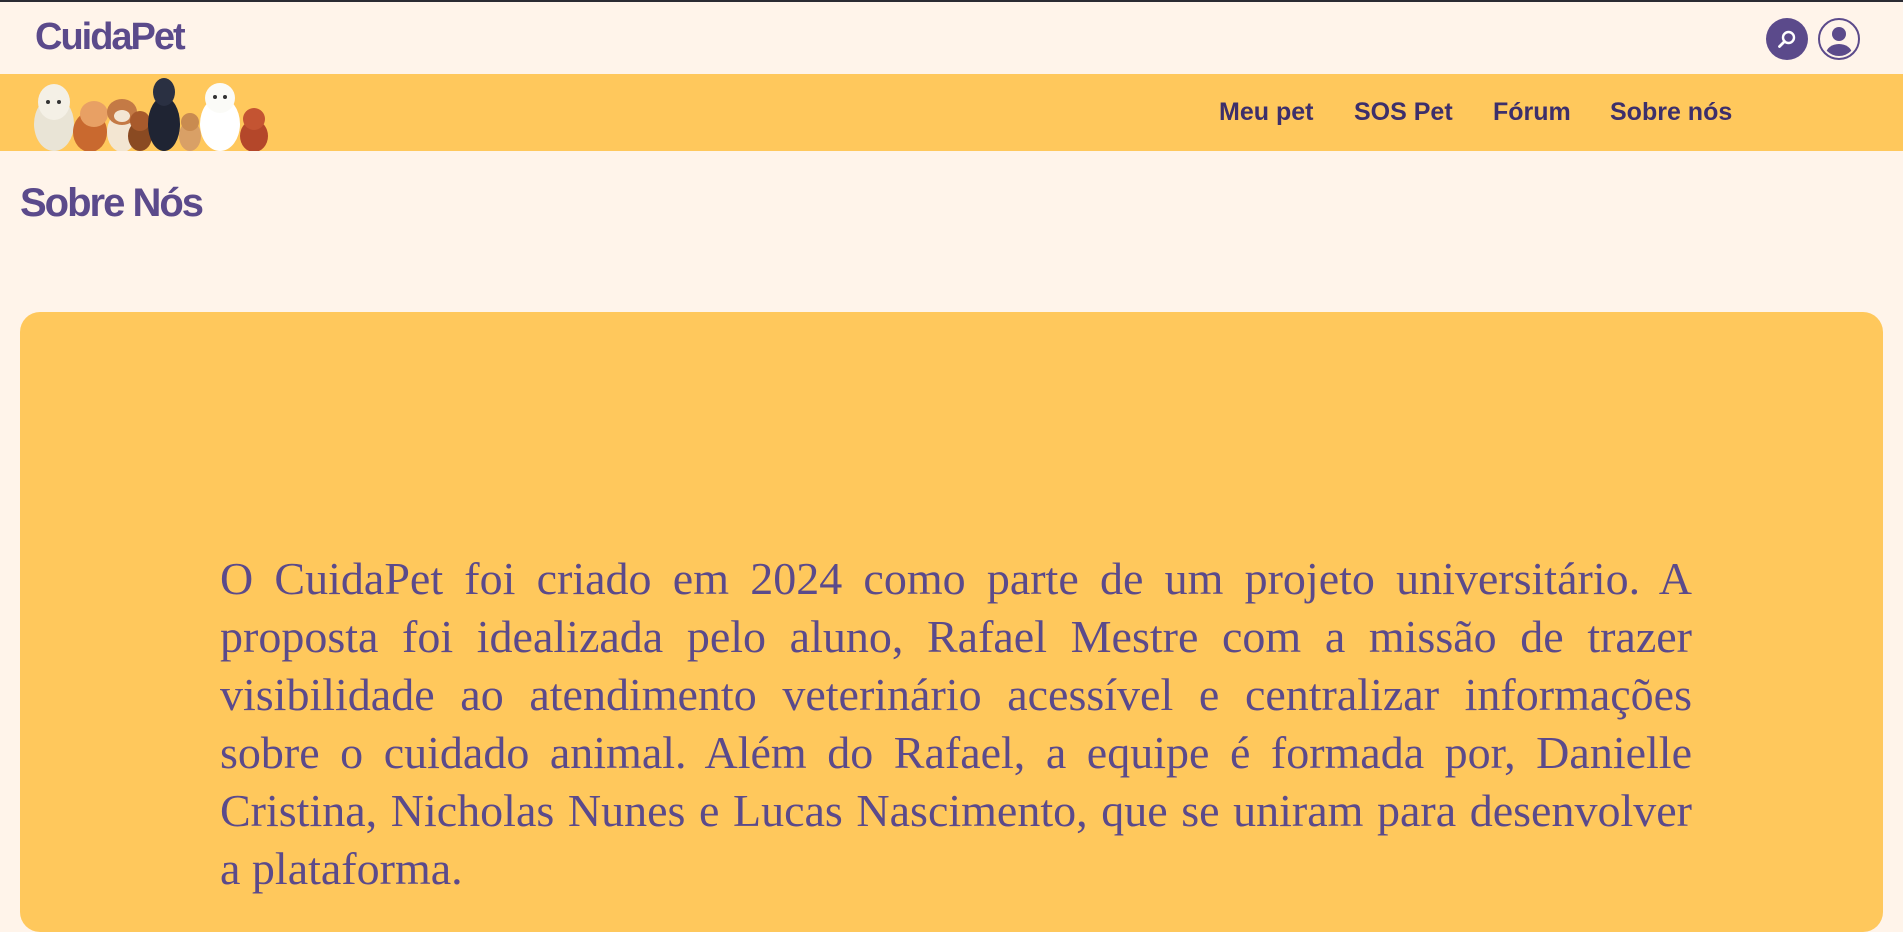  I want to click on search-button, so click(1787, 39).